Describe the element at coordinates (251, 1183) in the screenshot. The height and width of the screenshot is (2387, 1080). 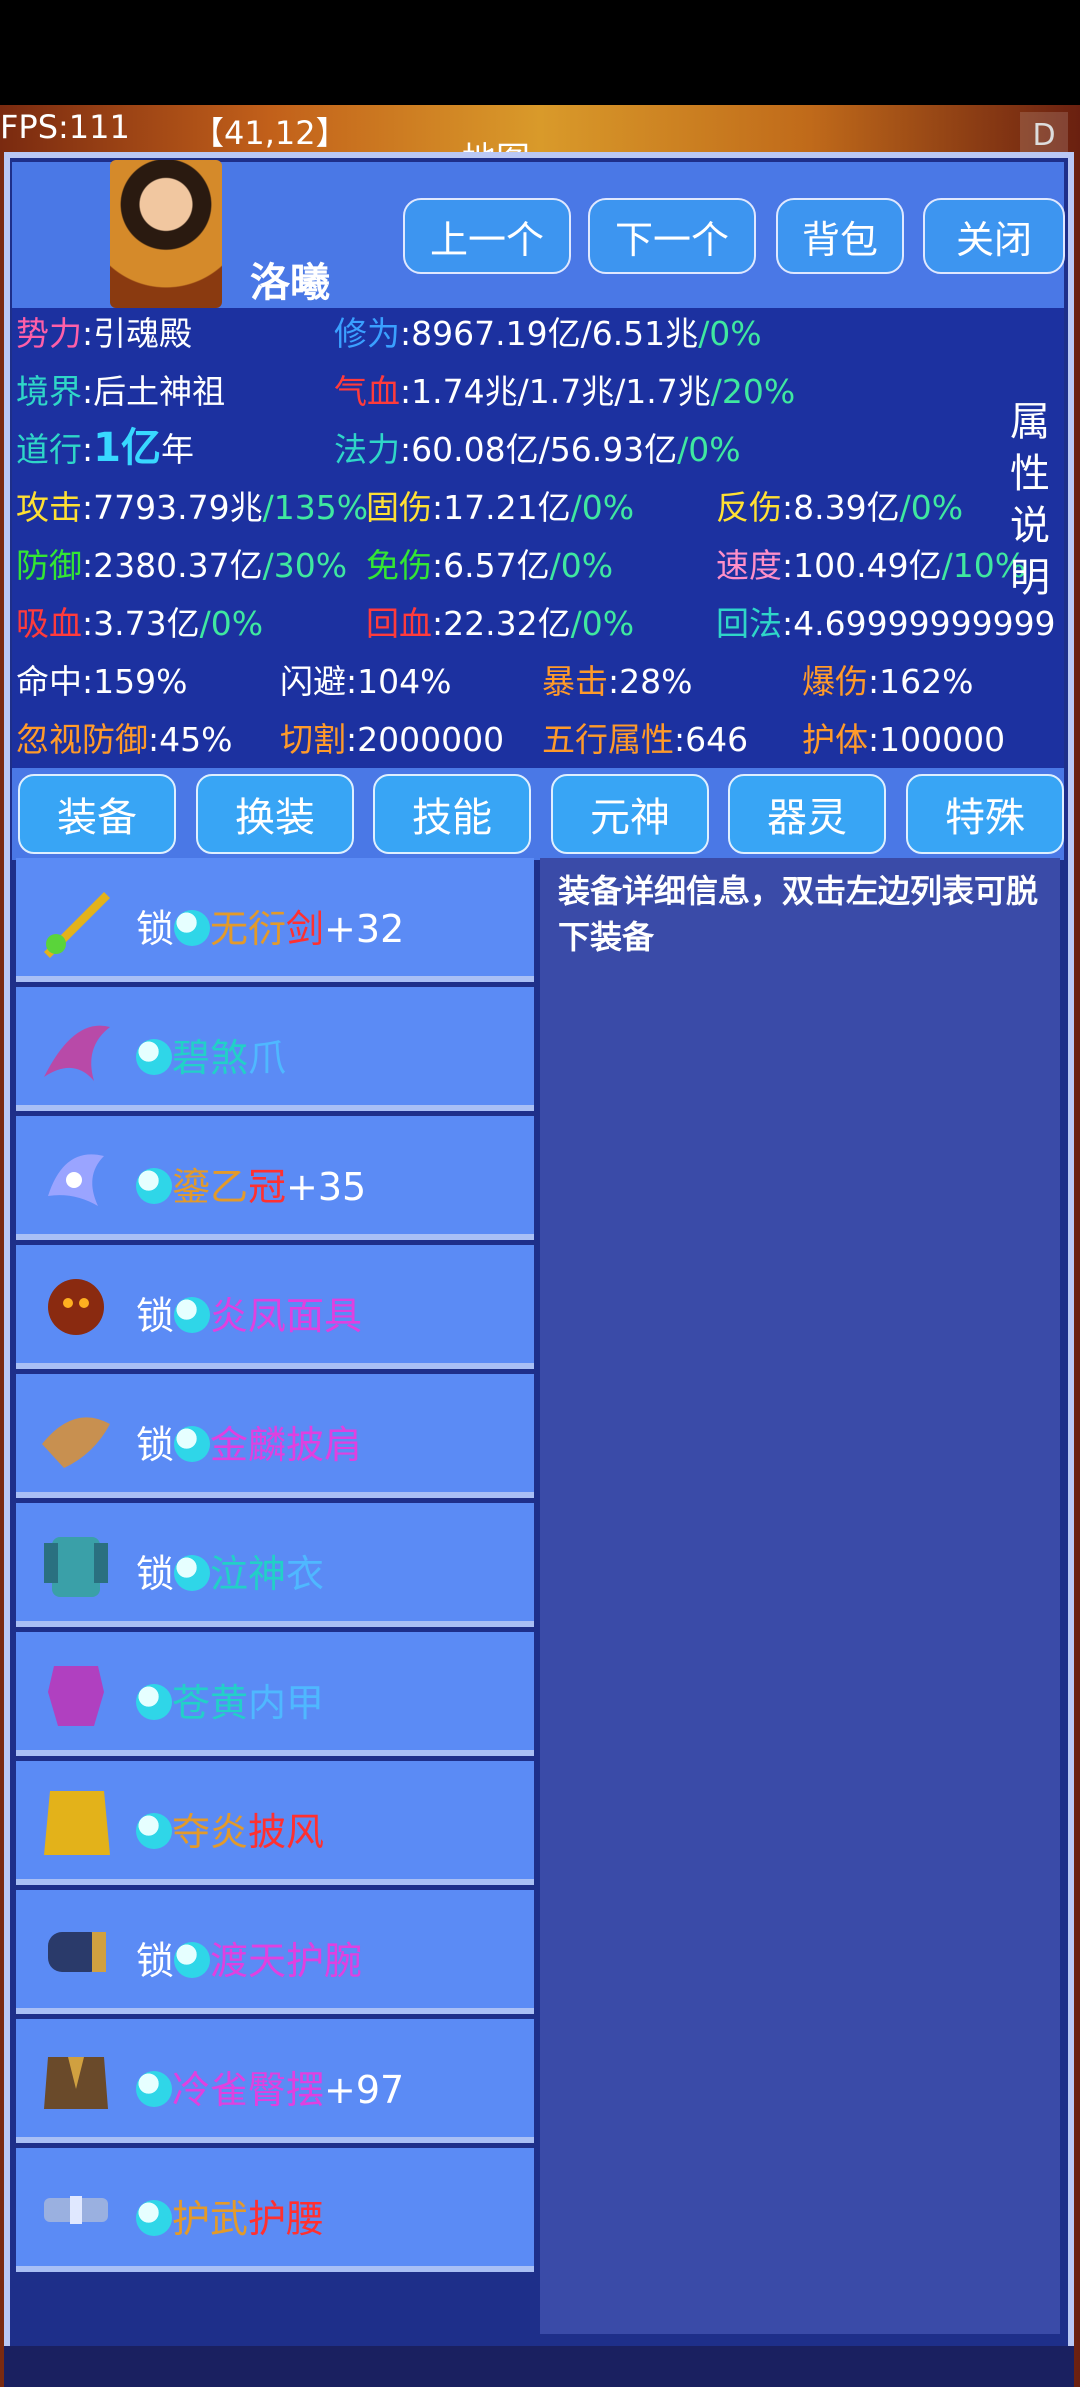
I see `equipment-name: 鎏乙冠+35` at that location.